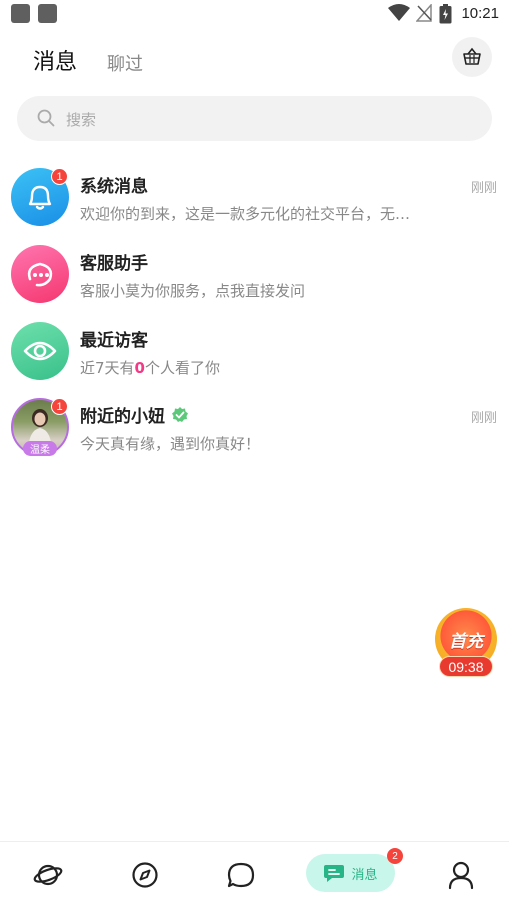  Describe the element at coordinates (40, 197) in the screenshot. I see `bell-icon` at that location.